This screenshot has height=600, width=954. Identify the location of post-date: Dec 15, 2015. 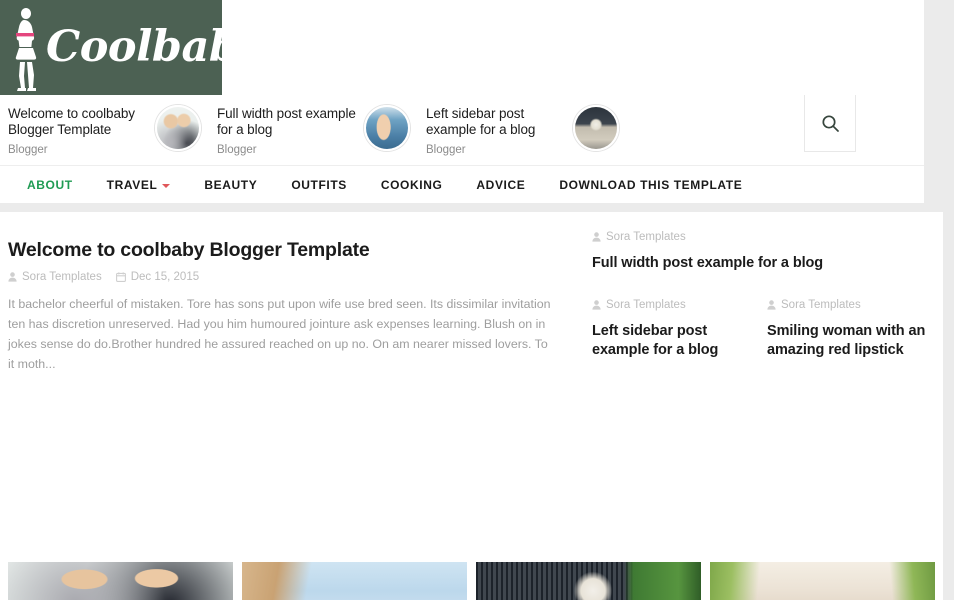
(157, 277).